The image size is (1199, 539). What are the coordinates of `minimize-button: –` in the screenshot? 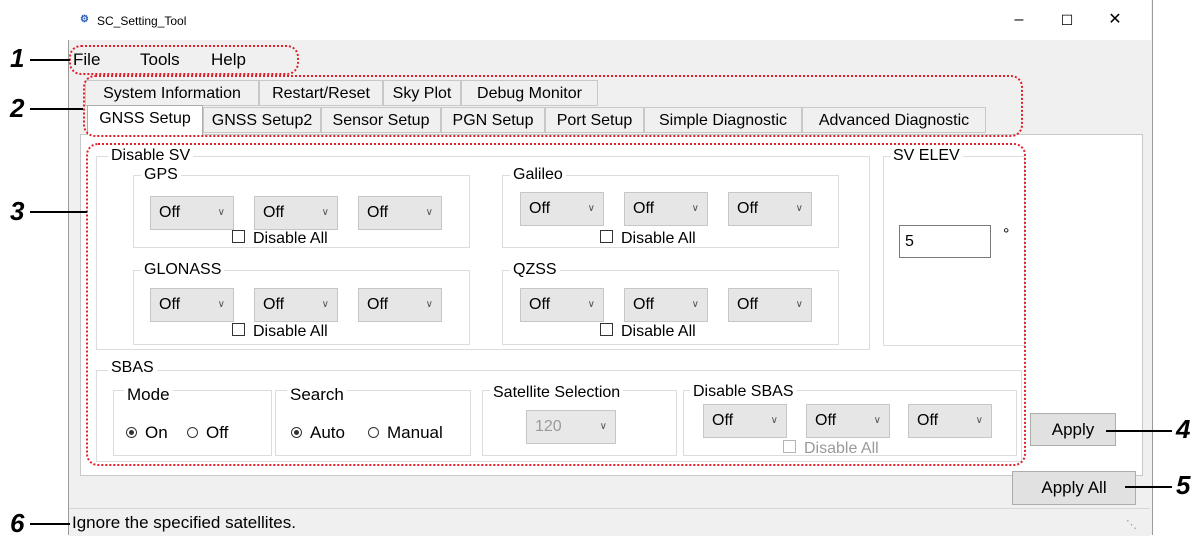 It's located at (1019, 20).